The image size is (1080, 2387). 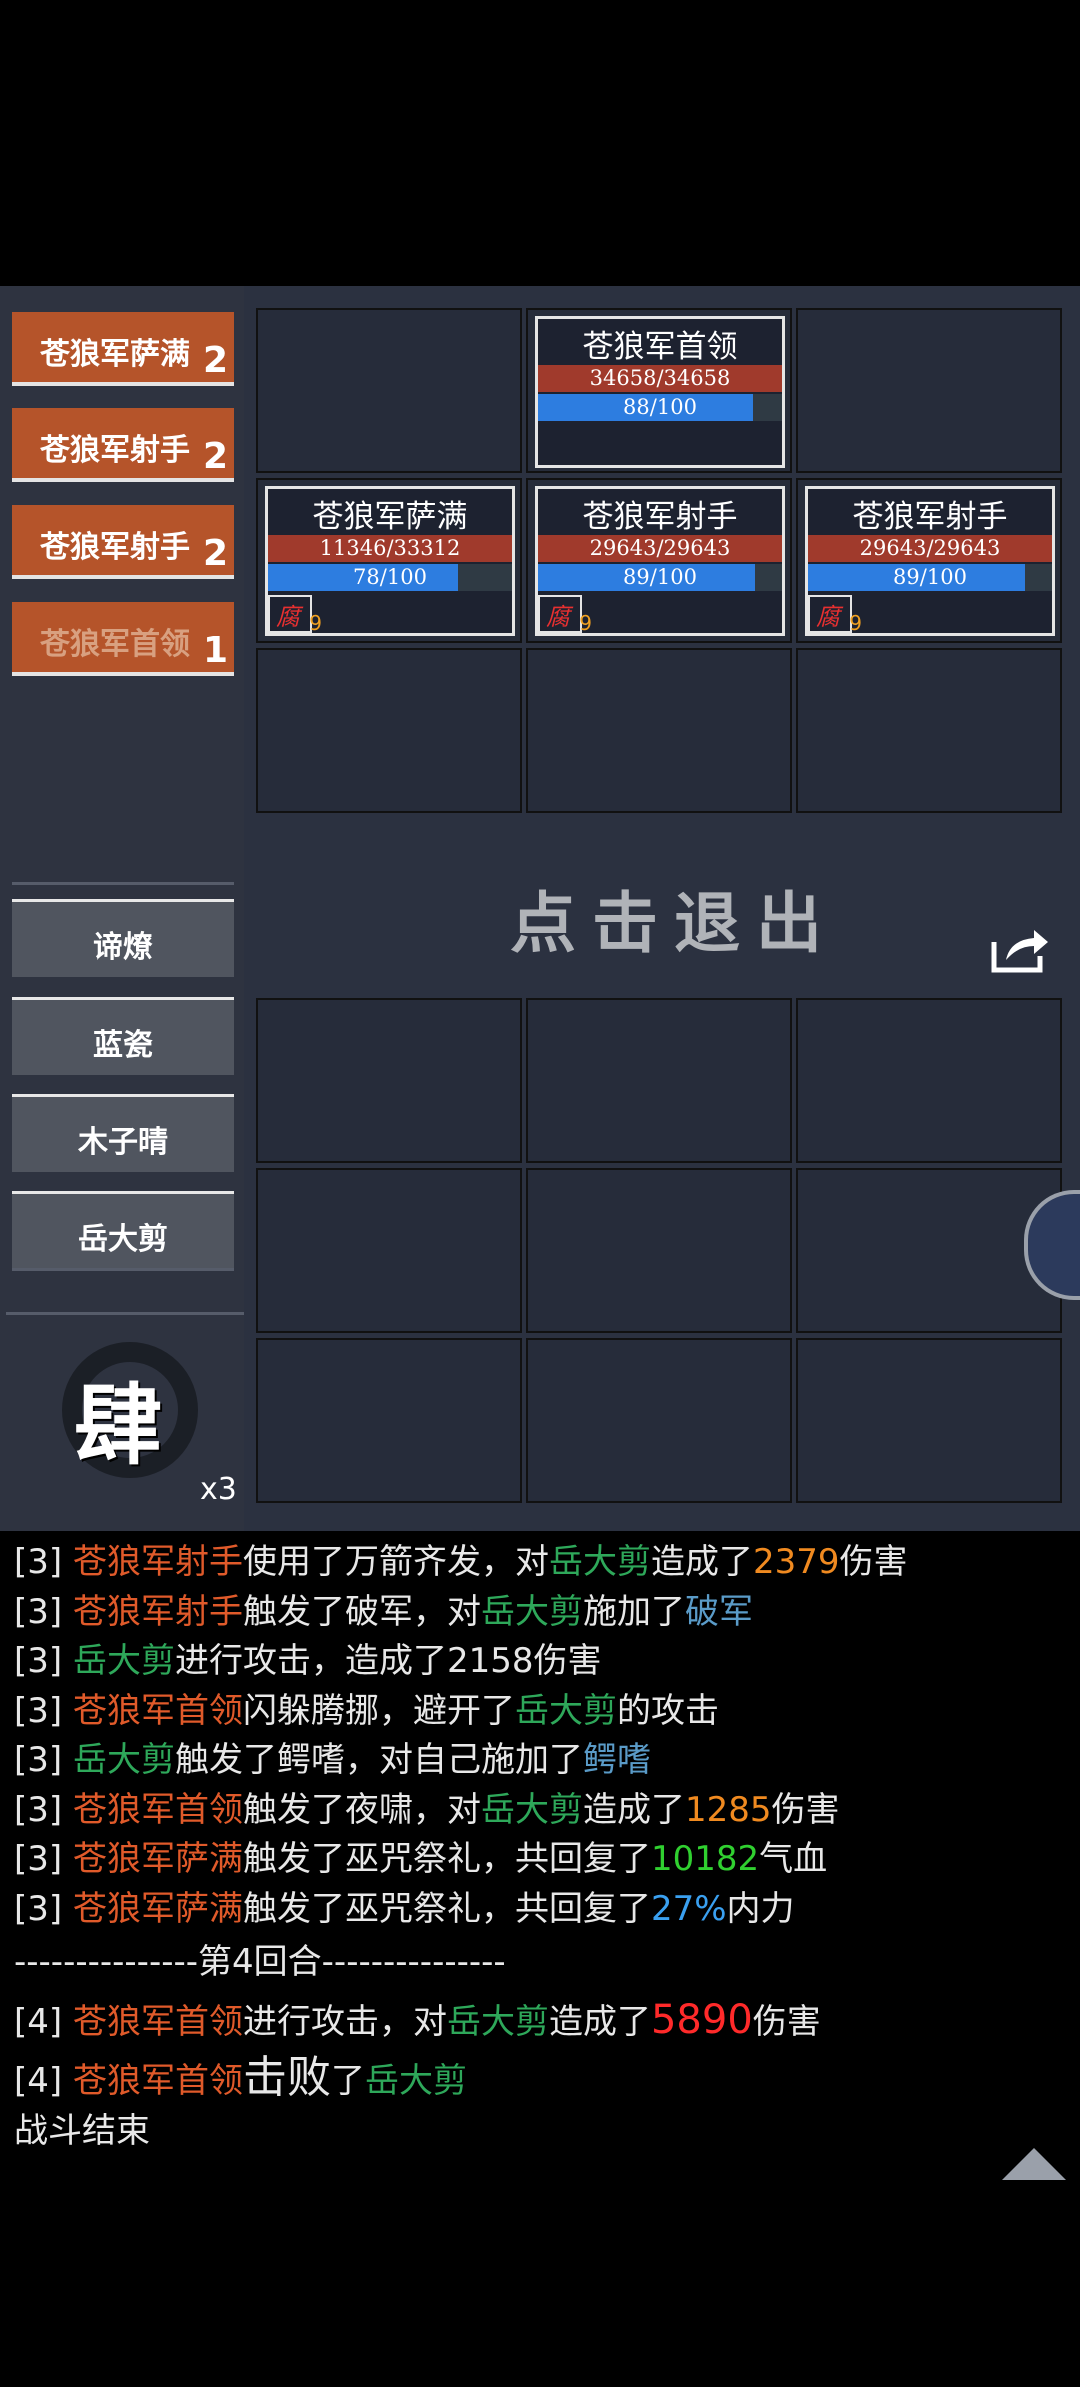 I want to click on log-segment: 鳄嗜, so click(x=616, y=1760).